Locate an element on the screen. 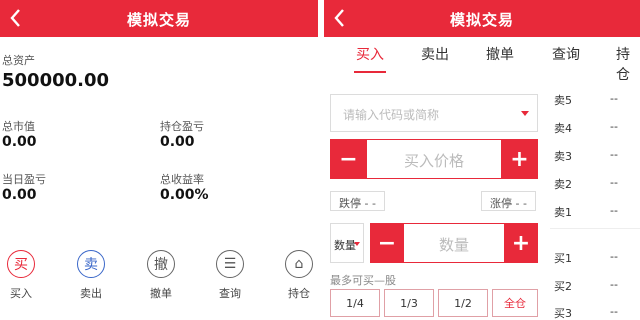 The height and width of the screenshot is (320, 640). order-book-divider is located at coordinates (595, 228).